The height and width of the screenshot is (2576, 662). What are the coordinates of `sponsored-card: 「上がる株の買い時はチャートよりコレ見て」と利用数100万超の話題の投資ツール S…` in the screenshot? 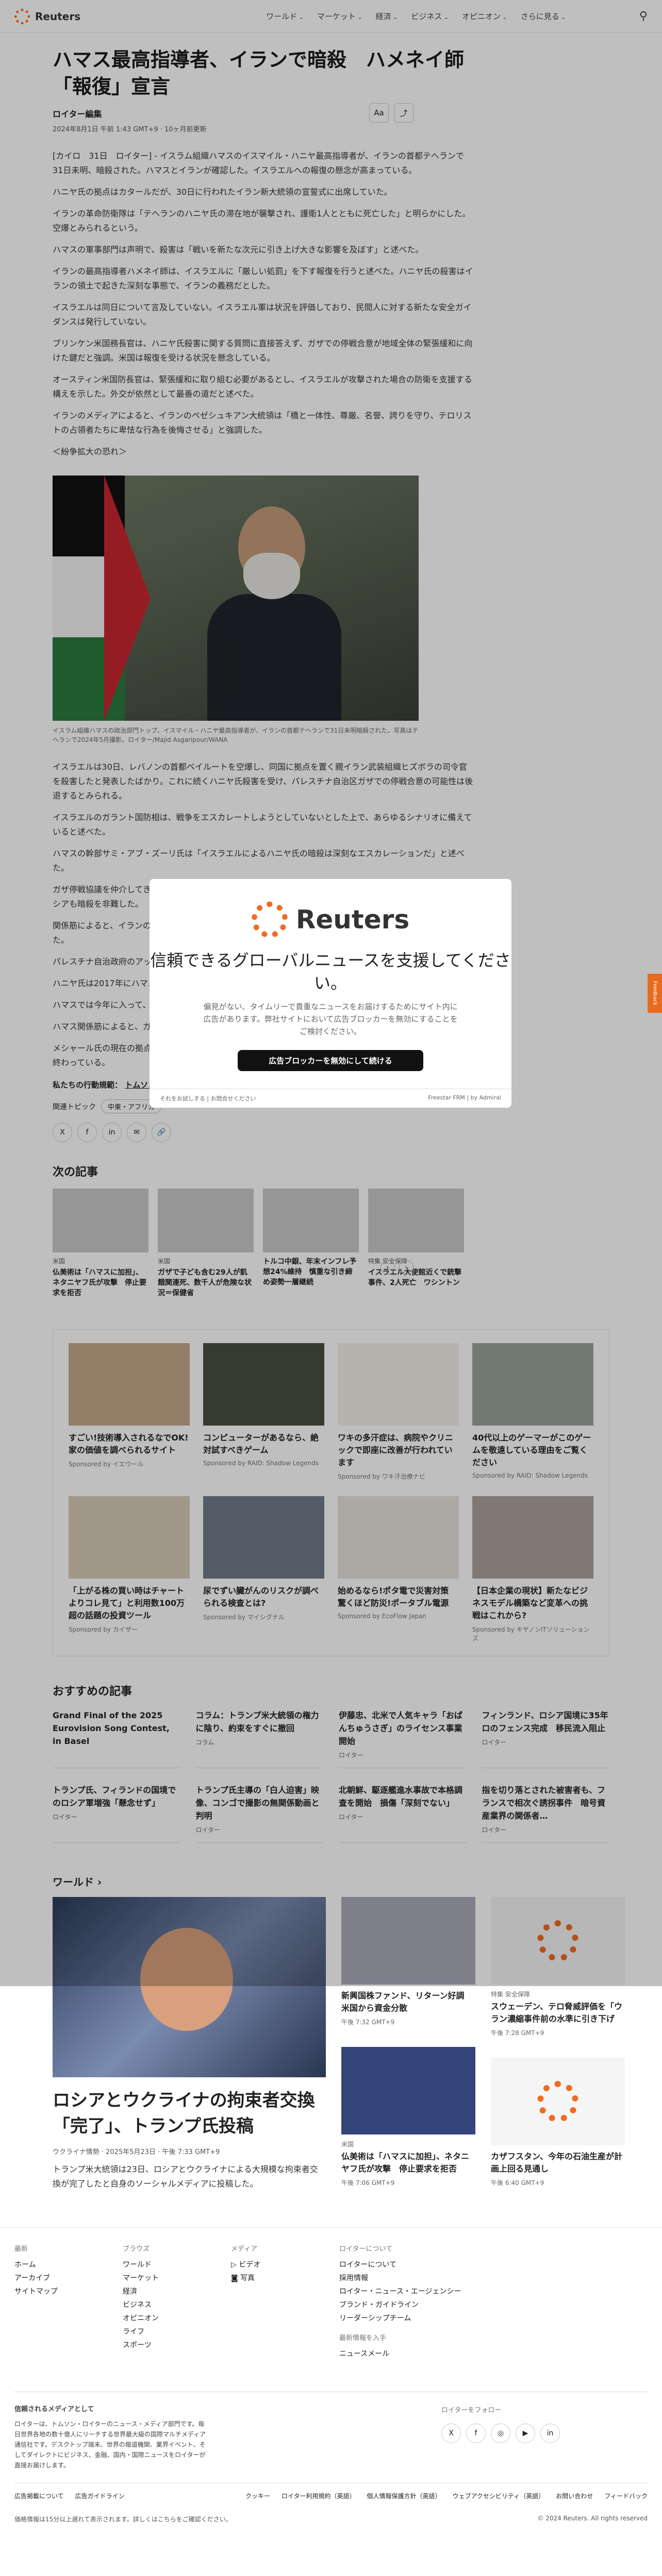 It's located at (129, 1569).